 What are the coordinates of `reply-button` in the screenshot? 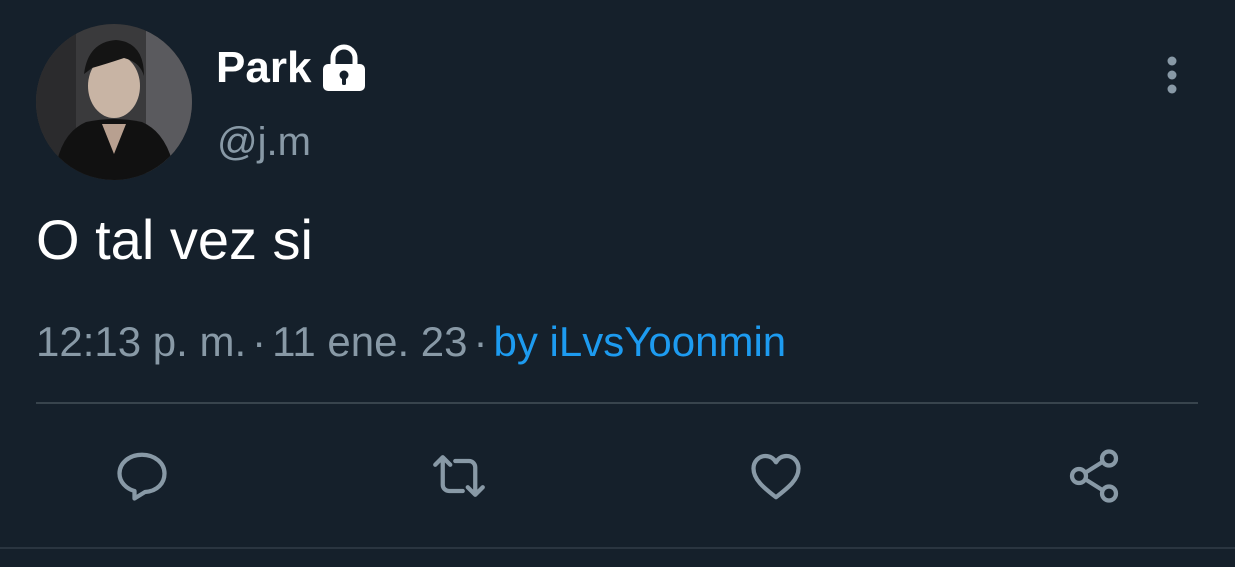 It's located at (142, 476).